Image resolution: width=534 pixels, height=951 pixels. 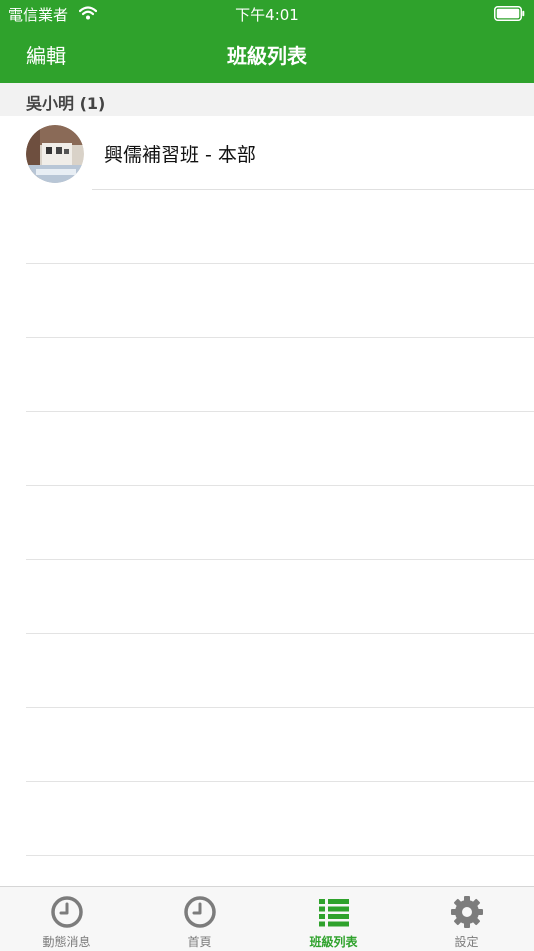 What do you see at coordinates (66, 103) in the screenshot?
I see `section-title: 吳小明 (1)` at bounding box center [66, 103].